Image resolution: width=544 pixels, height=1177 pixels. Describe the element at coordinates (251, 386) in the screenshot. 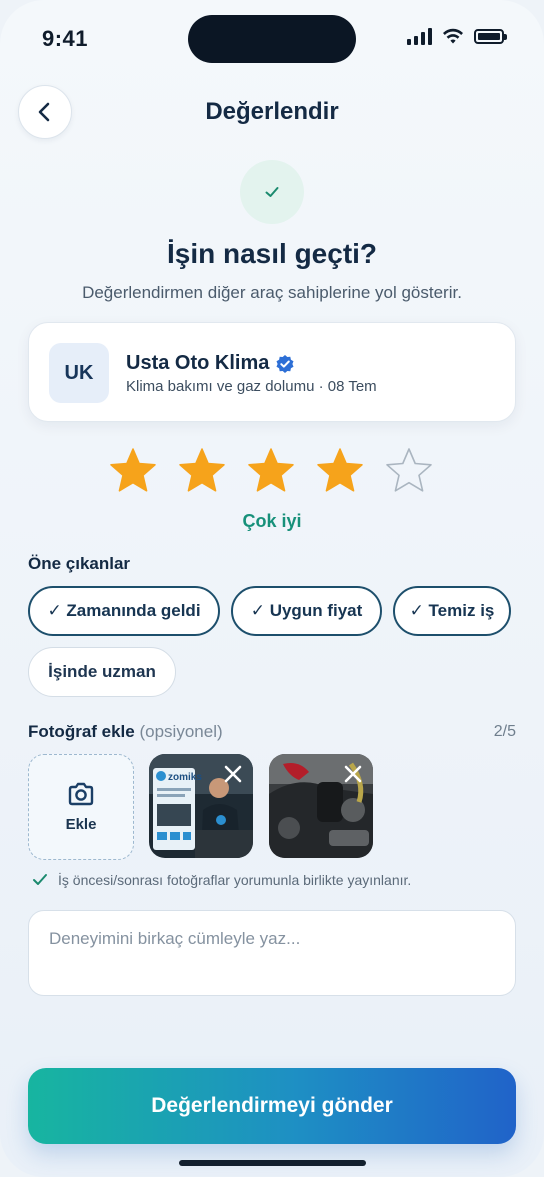

I see `provider-service-date: Klima bakımı ve gaz dolumu · 08 Tem` at that location.